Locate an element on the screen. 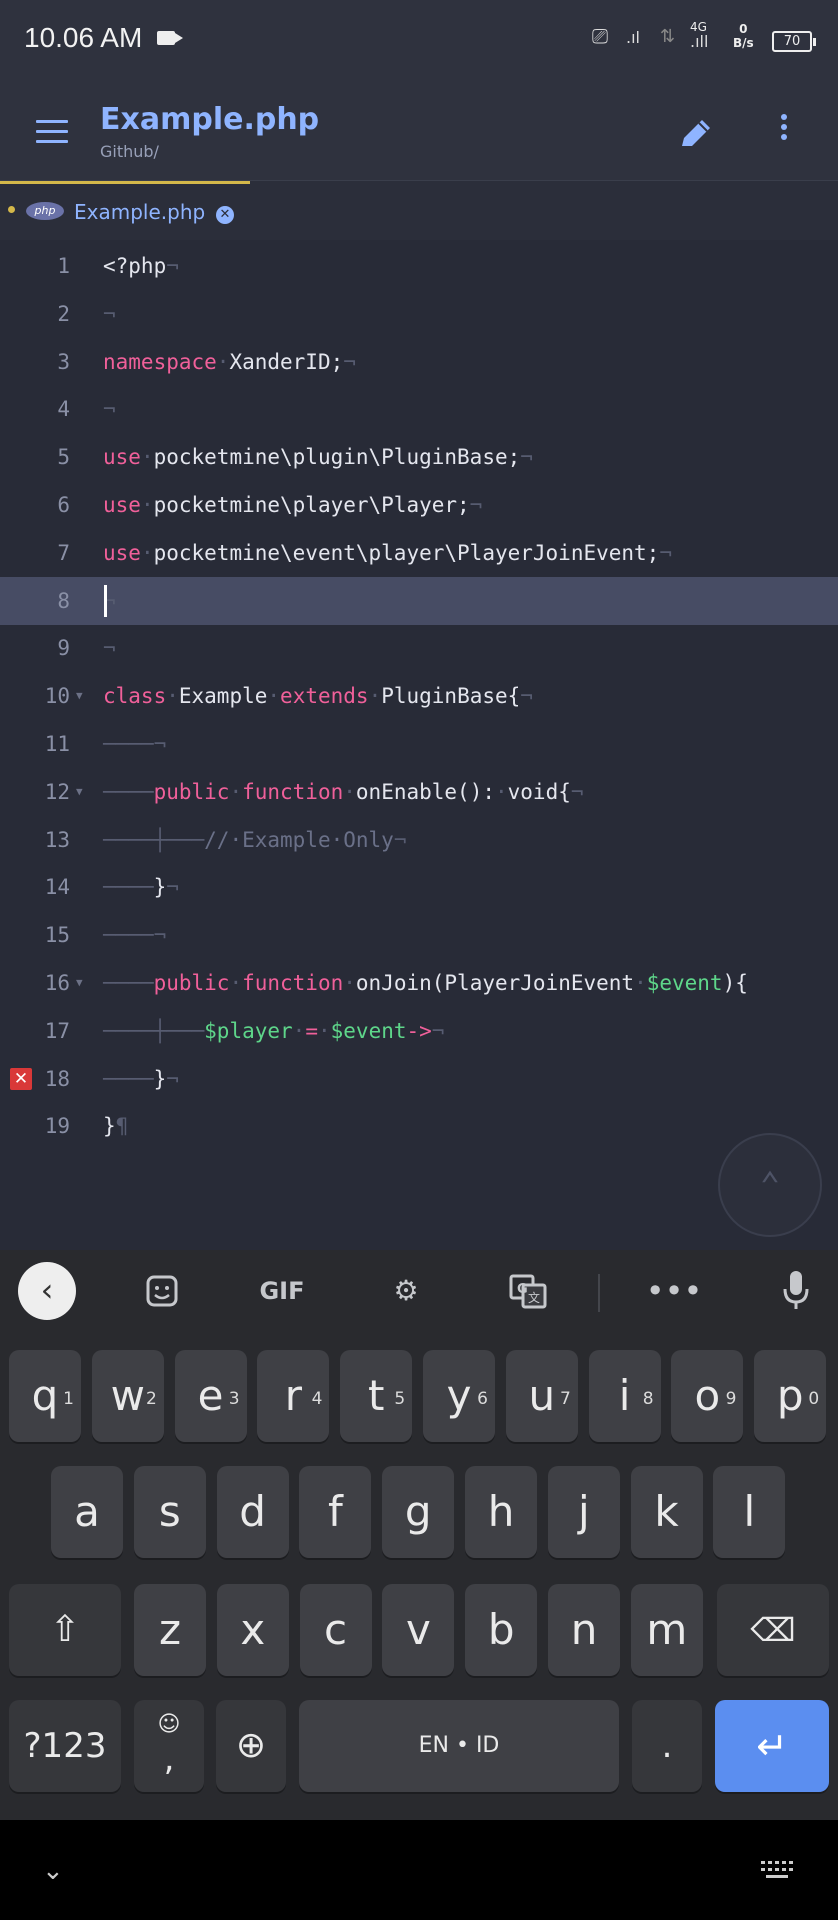  key-e: e3 is located at coordinates (210, 1396).